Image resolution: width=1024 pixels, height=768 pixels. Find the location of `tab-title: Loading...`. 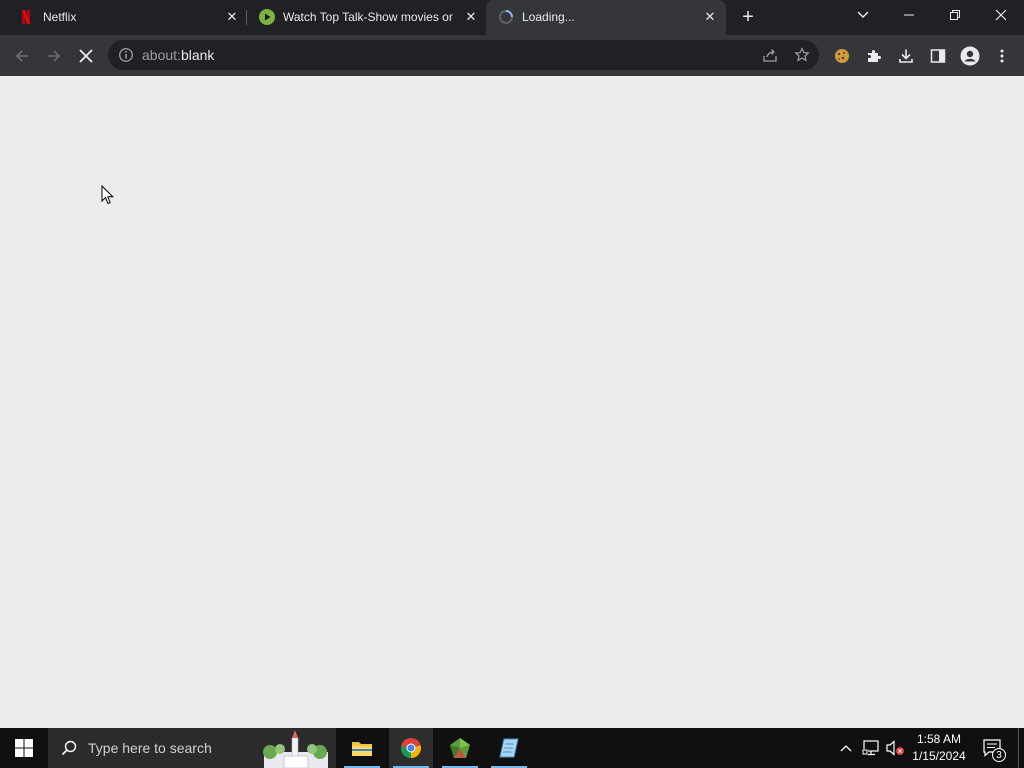

tab-title: Loading... is located at coordinates (548, 17).